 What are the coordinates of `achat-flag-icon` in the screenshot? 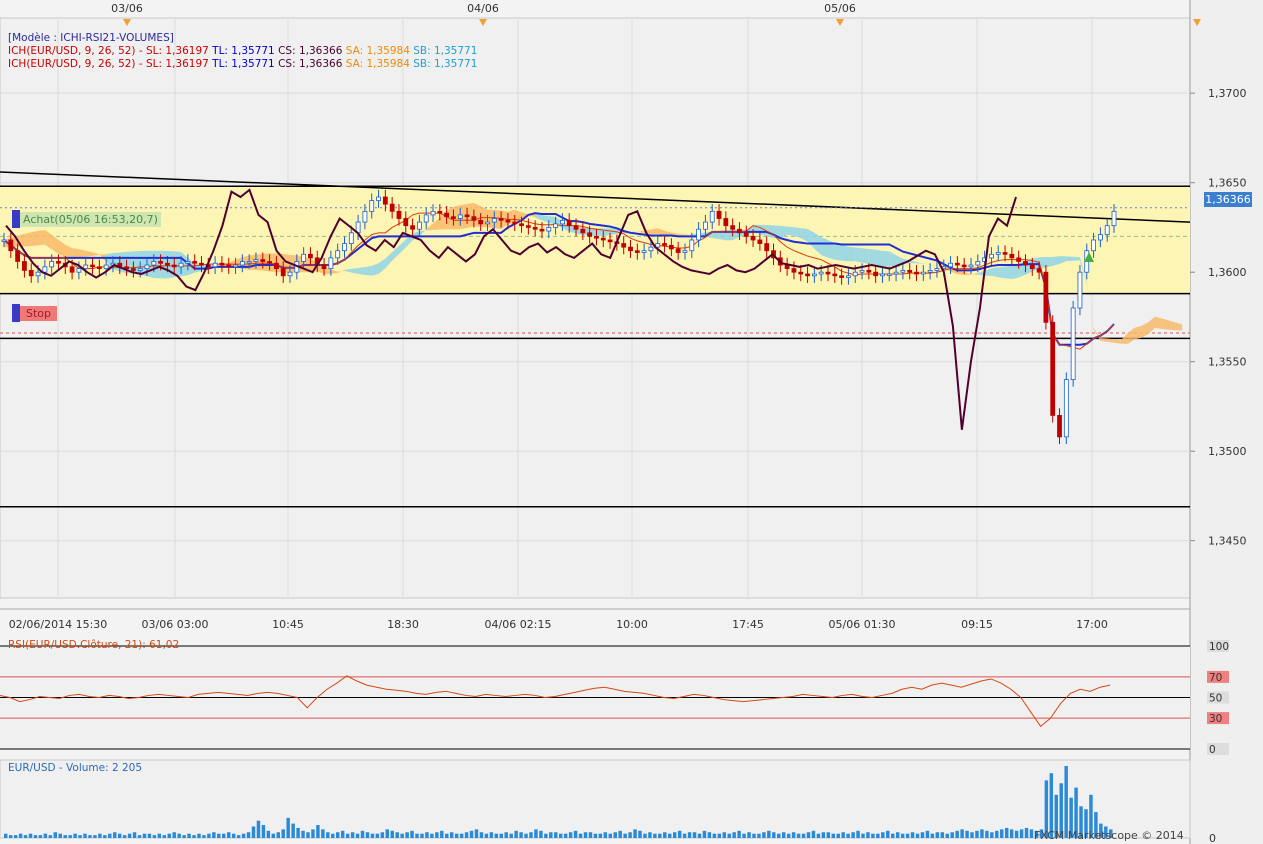 It's located at (16, 219).